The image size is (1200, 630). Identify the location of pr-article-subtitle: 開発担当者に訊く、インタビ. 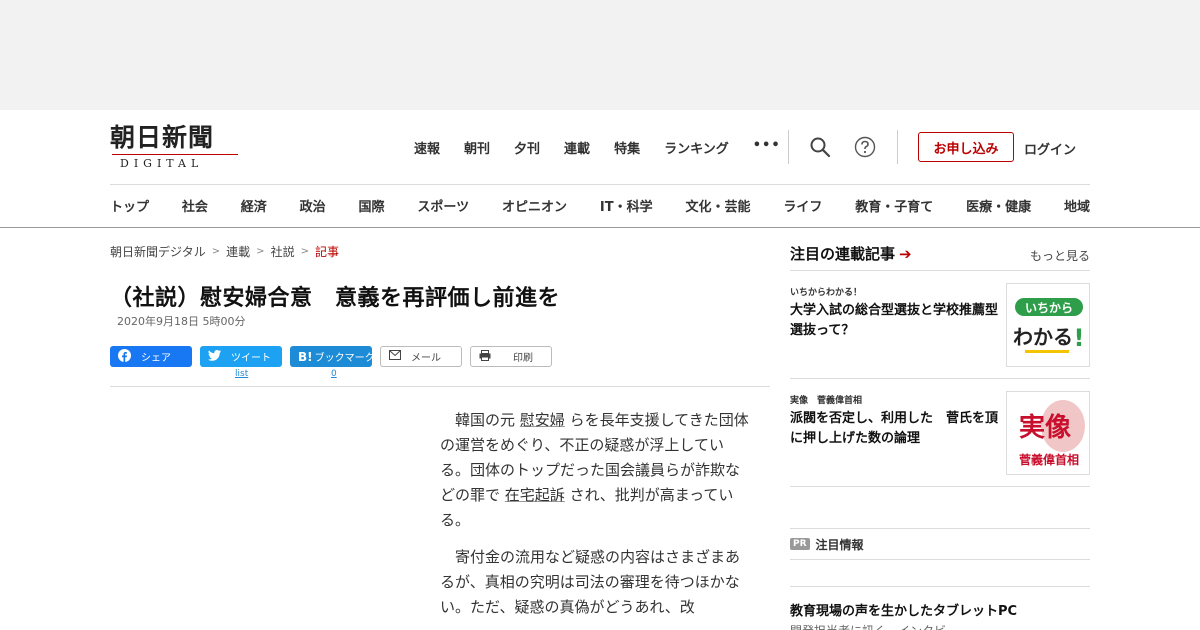
(868, 626).